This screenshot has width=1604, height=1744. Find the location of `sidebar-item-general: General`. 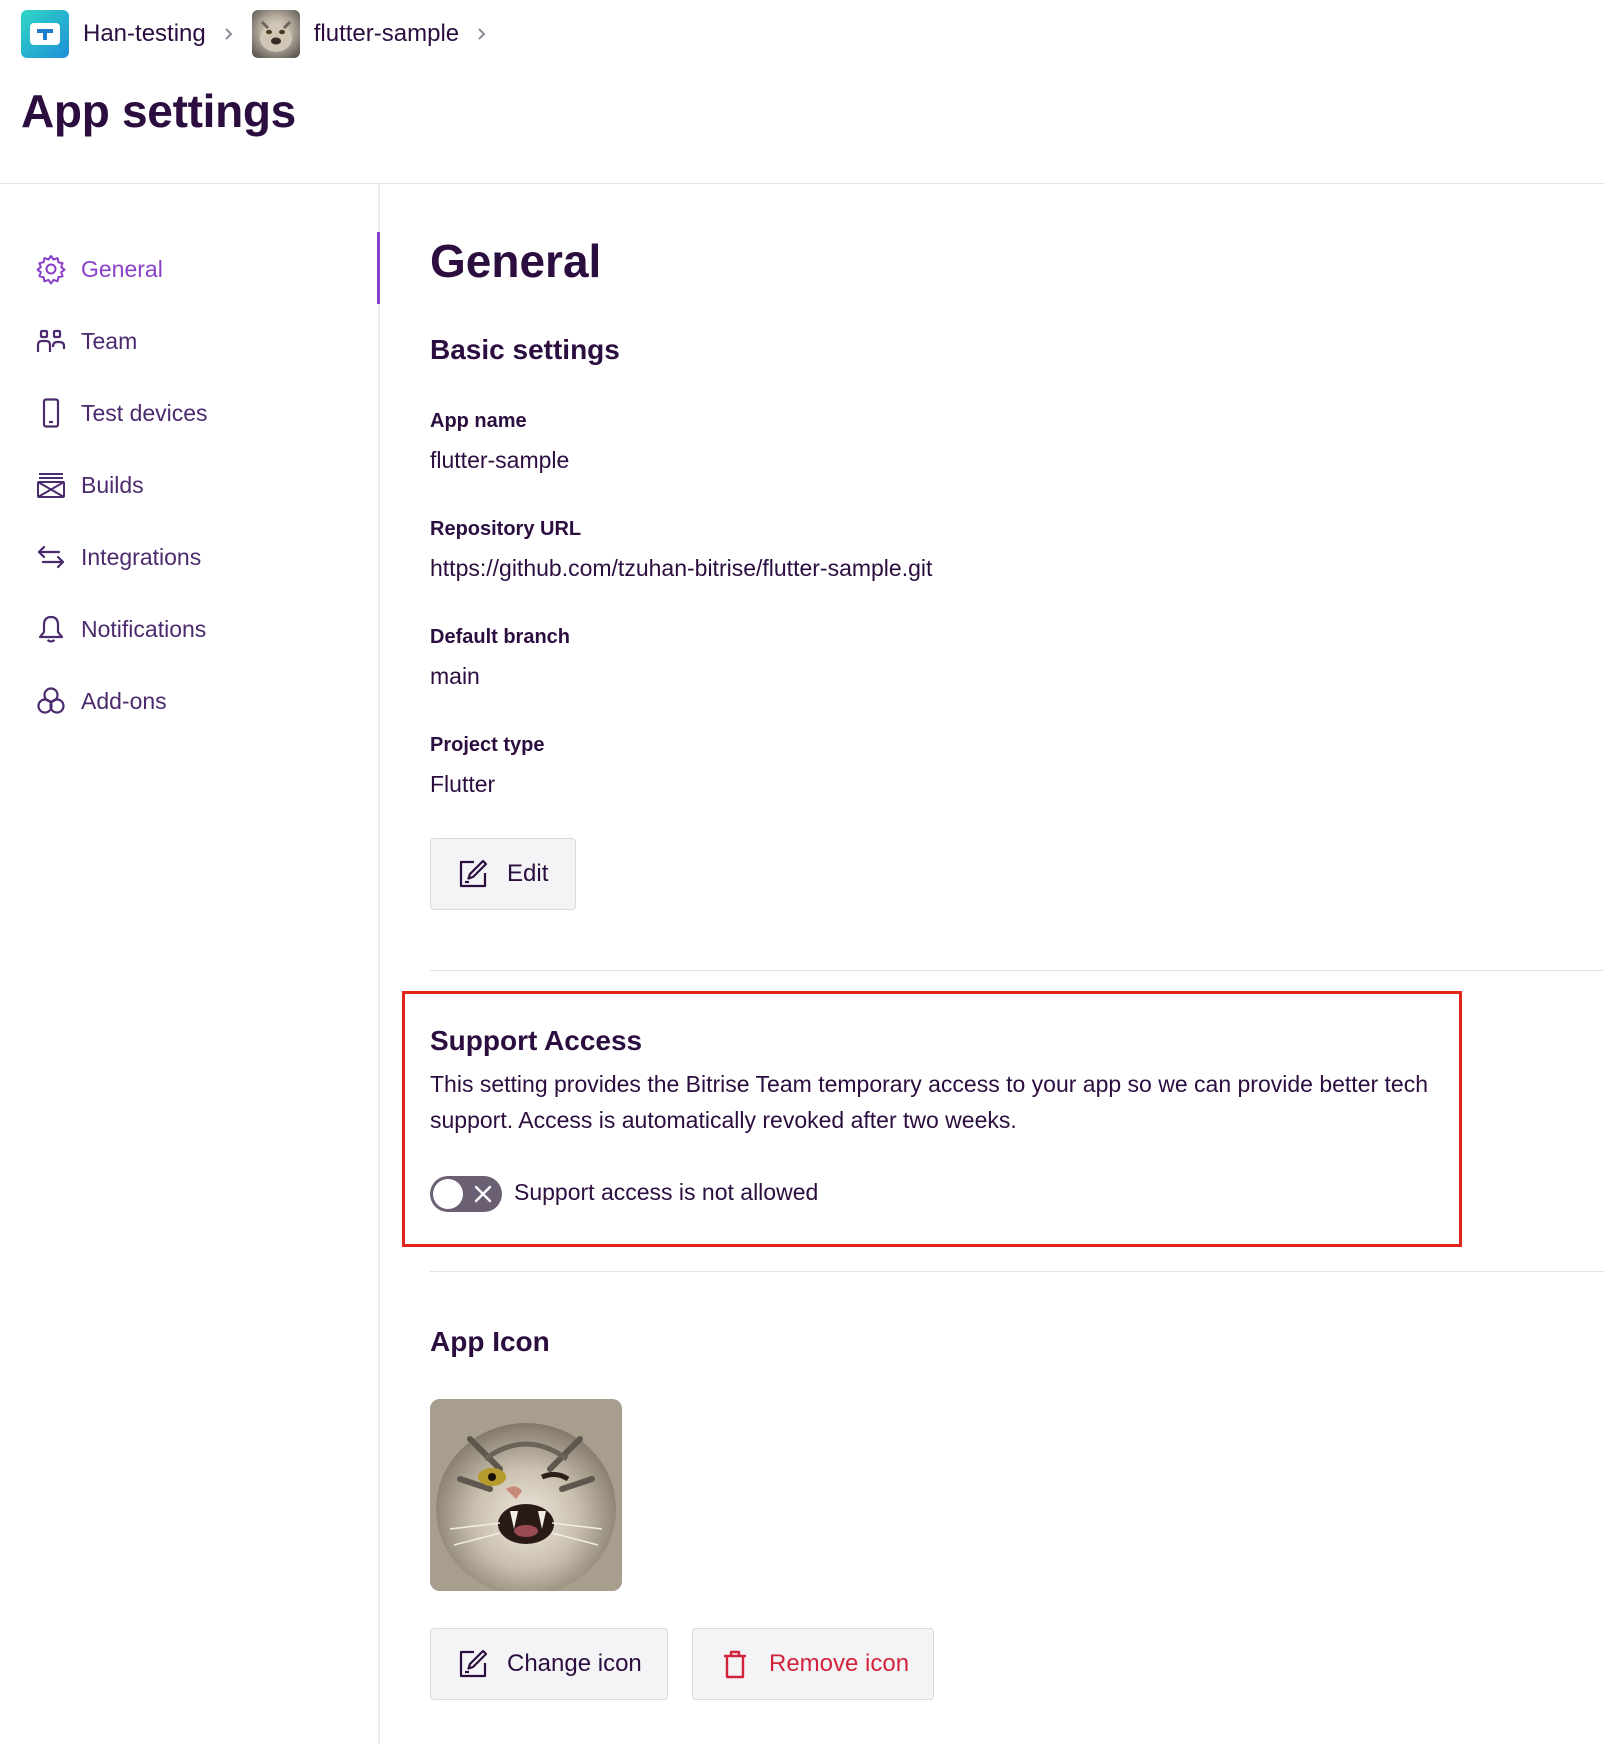

sidebar-item-general: General is located at coordinates (98, 269).